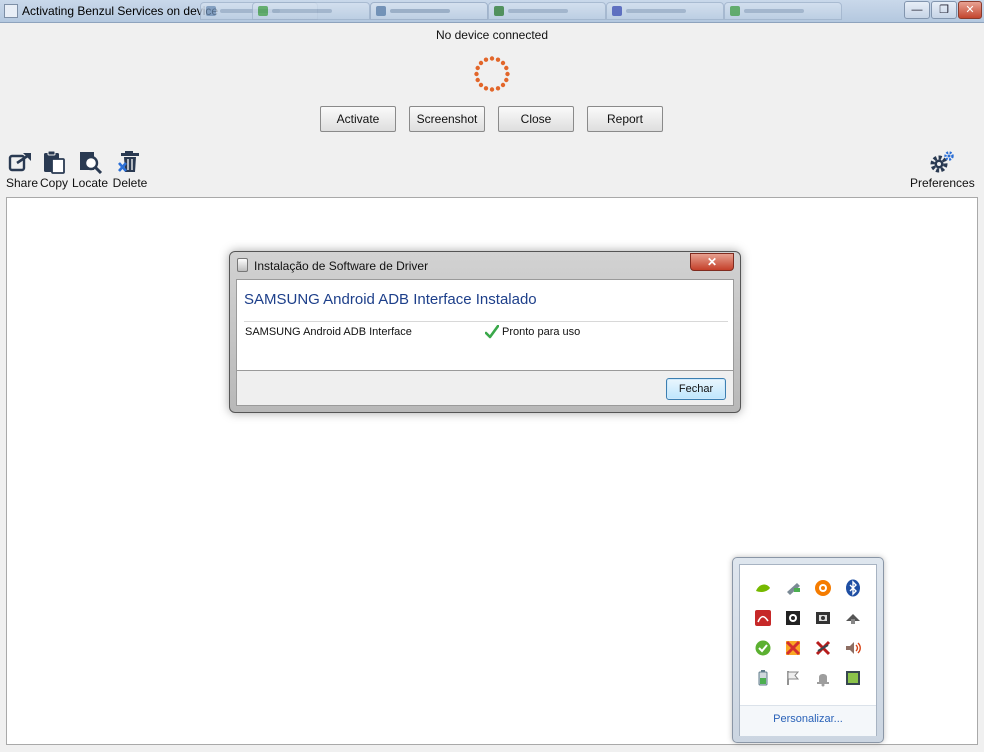 This screenshot has height=752, width=984. What do you see at coordinates (763, 588) in the screenshot?
I see `nvidia-icon` at bounding box center [763, 588].